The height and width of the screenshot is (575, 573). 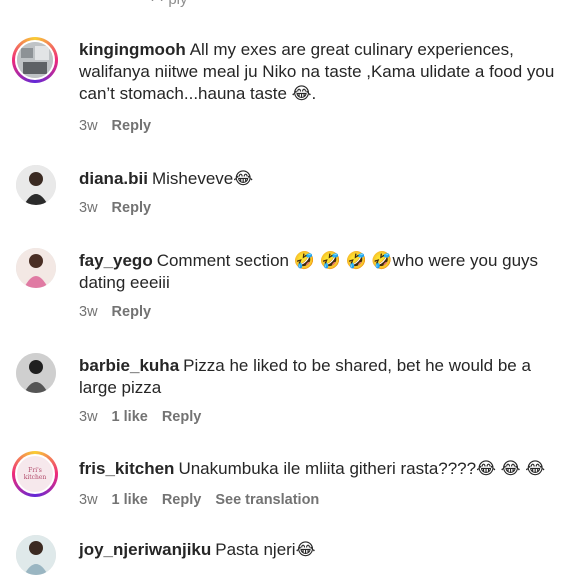 I want to click on comment-username: fay_yego, so click(x=116, y=260).